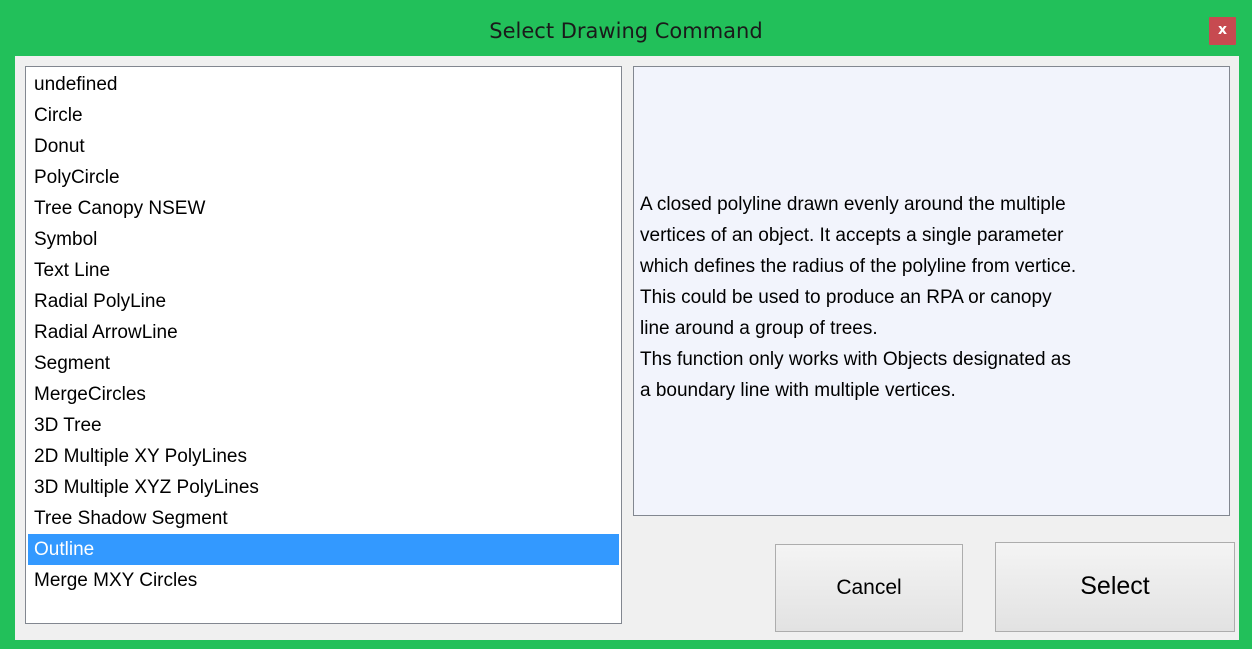  What do you see at coordinates (323, 115) in the screenshot?
I see `list-item: Circle` at bounding box center [323, 115].